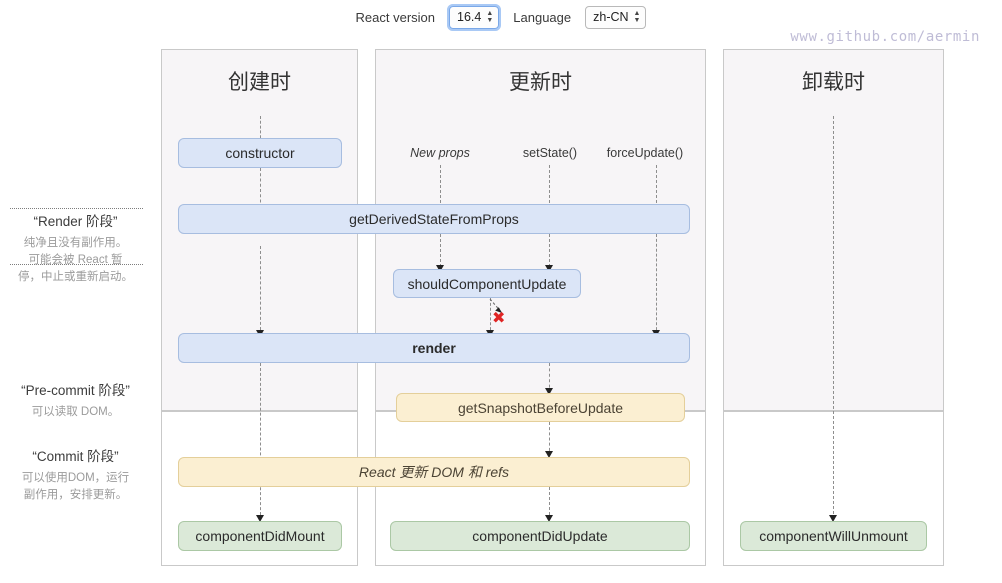  Describe the element at coordinates (645, 153) in the screenshot. I see `trigger-force-update: forceUpdate()` at that location.